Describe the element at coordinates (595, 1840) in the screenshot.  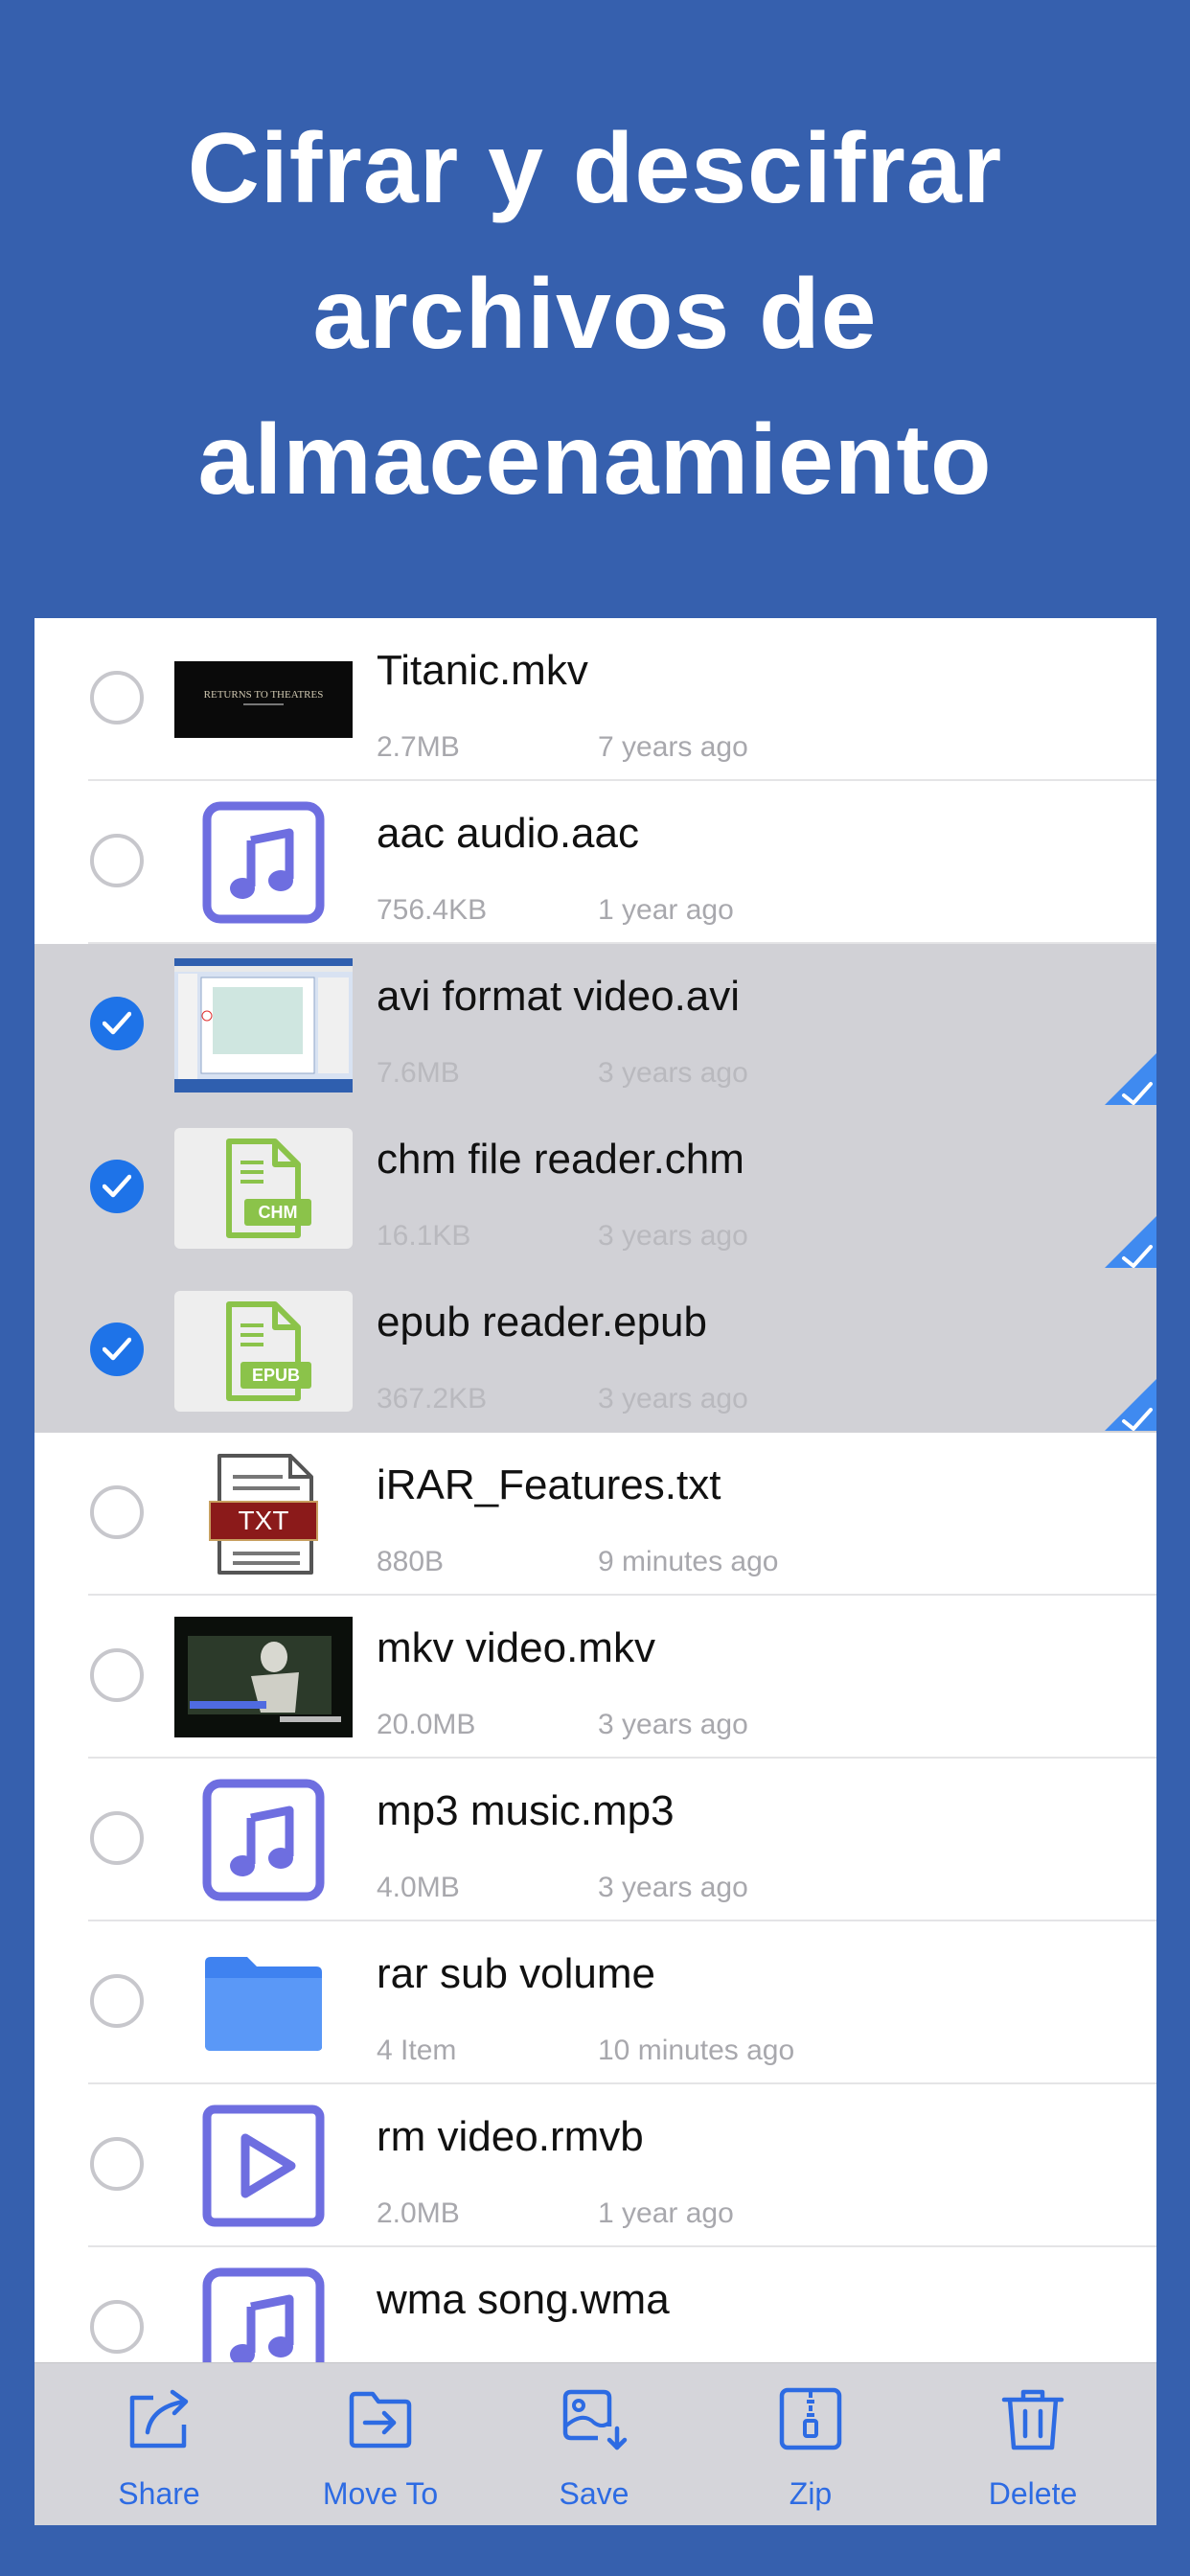
I see `file-row: mp3 music.mp3 4.0MB 3 years ago` at that location.